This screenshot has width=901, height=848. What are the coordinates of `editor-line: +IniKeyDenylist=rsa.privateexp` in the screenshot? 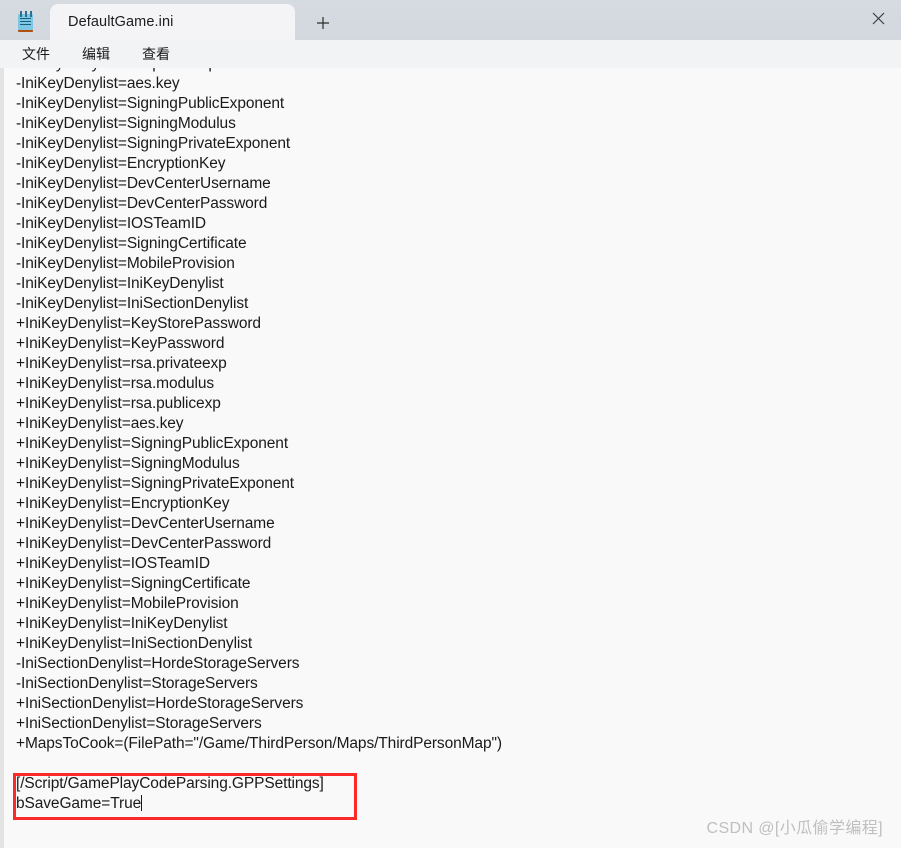 It's located at (456, 364).